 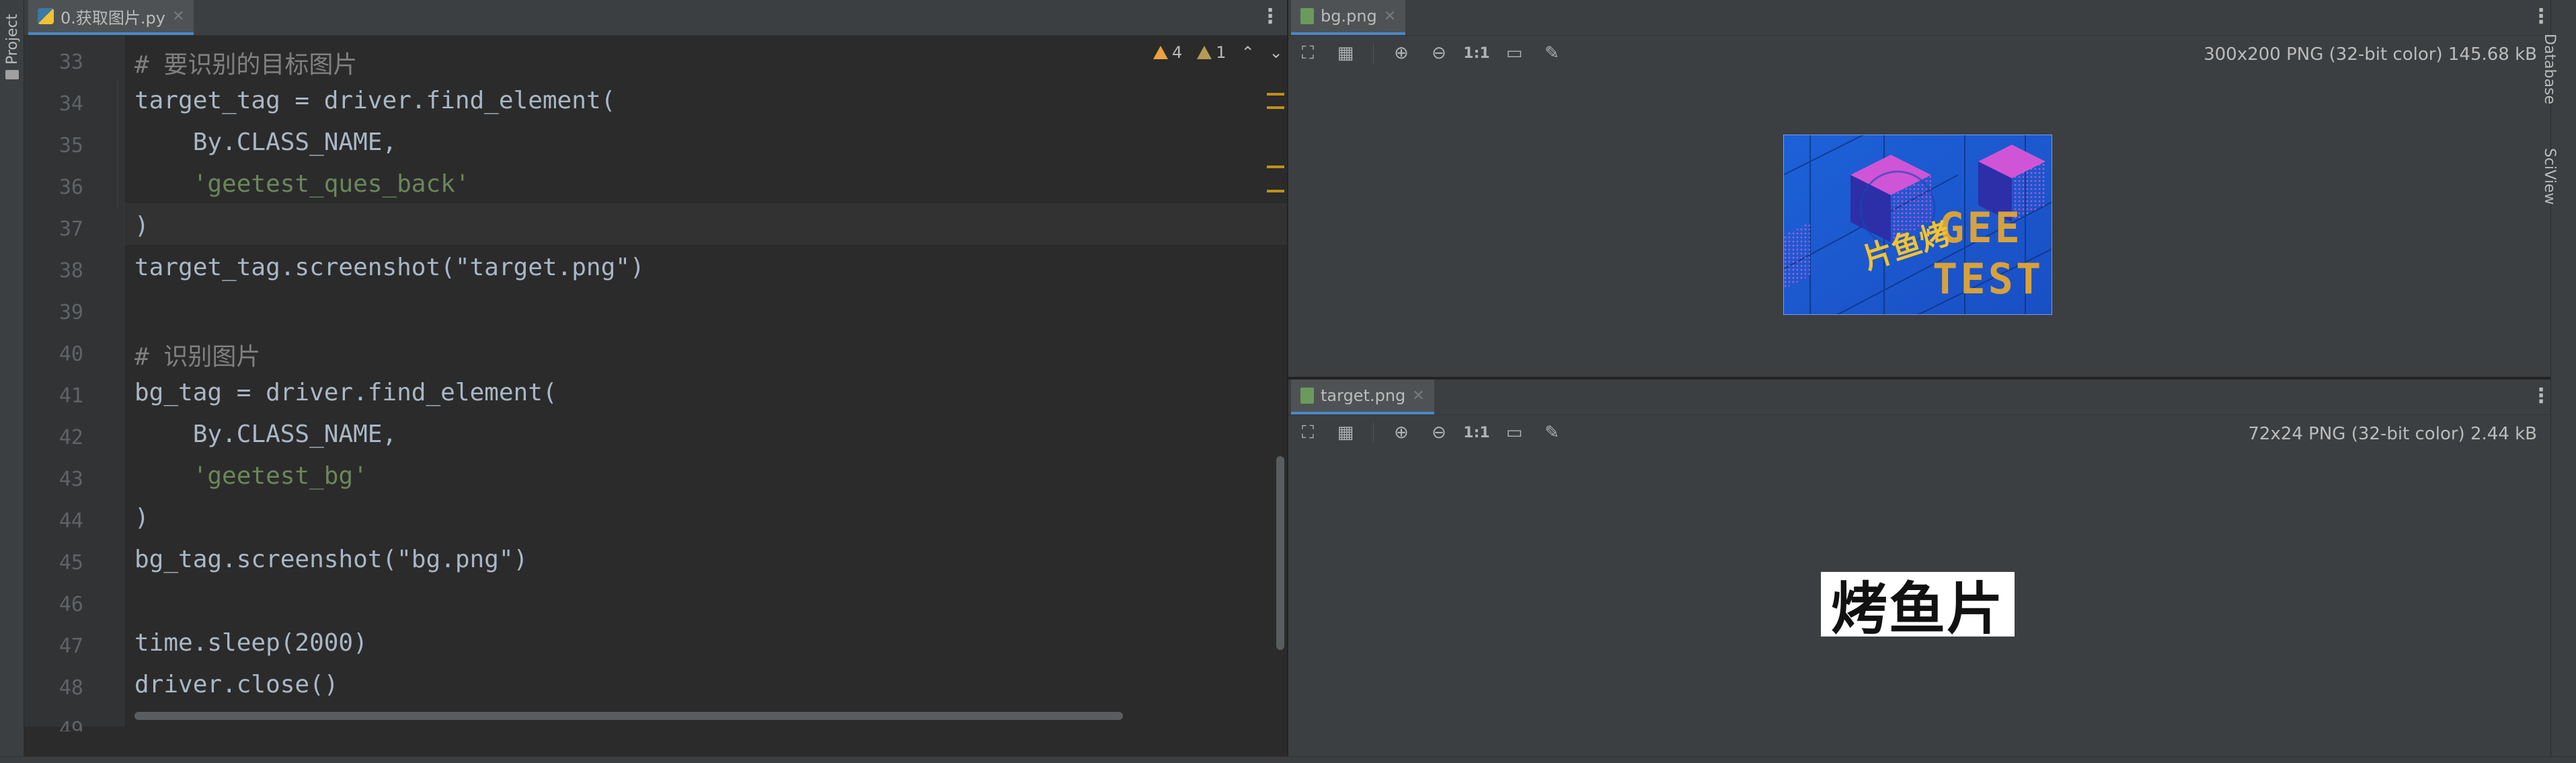 I want to click on line-number: 36, so click(x=71, y=187).